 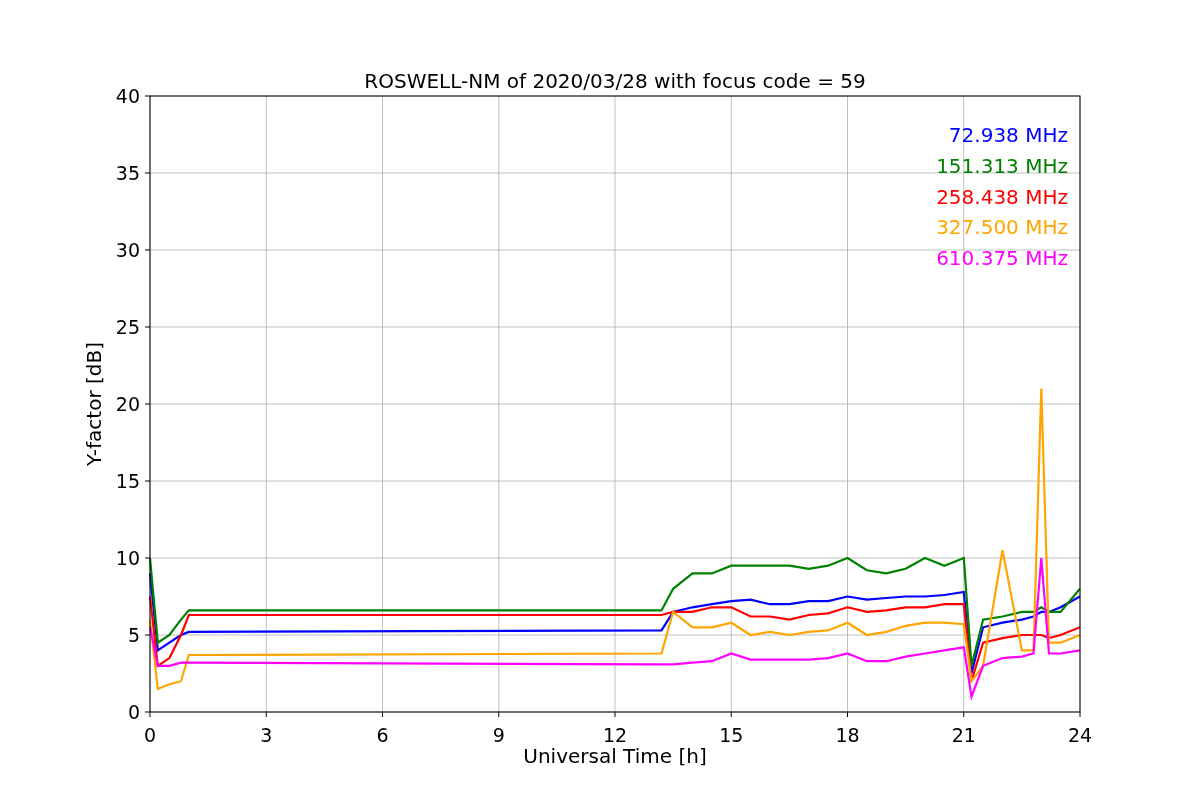 I want to click on x-tick-label: 21, so click(x=963, y=735).